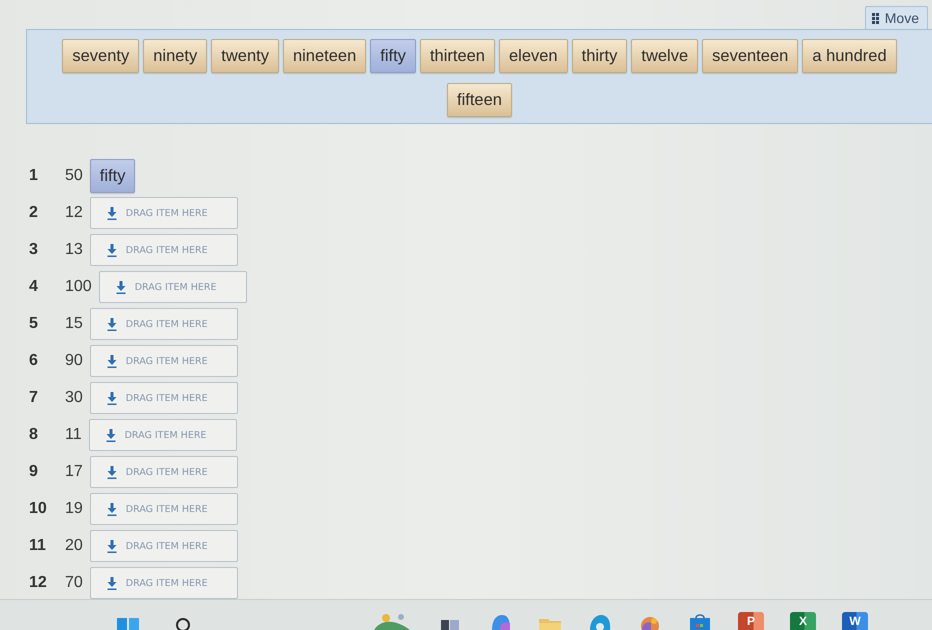 The image size is (932, 630). Describe the element at coordinates (34, 361) in the screenshot. I see `question-number: 6` at that location.